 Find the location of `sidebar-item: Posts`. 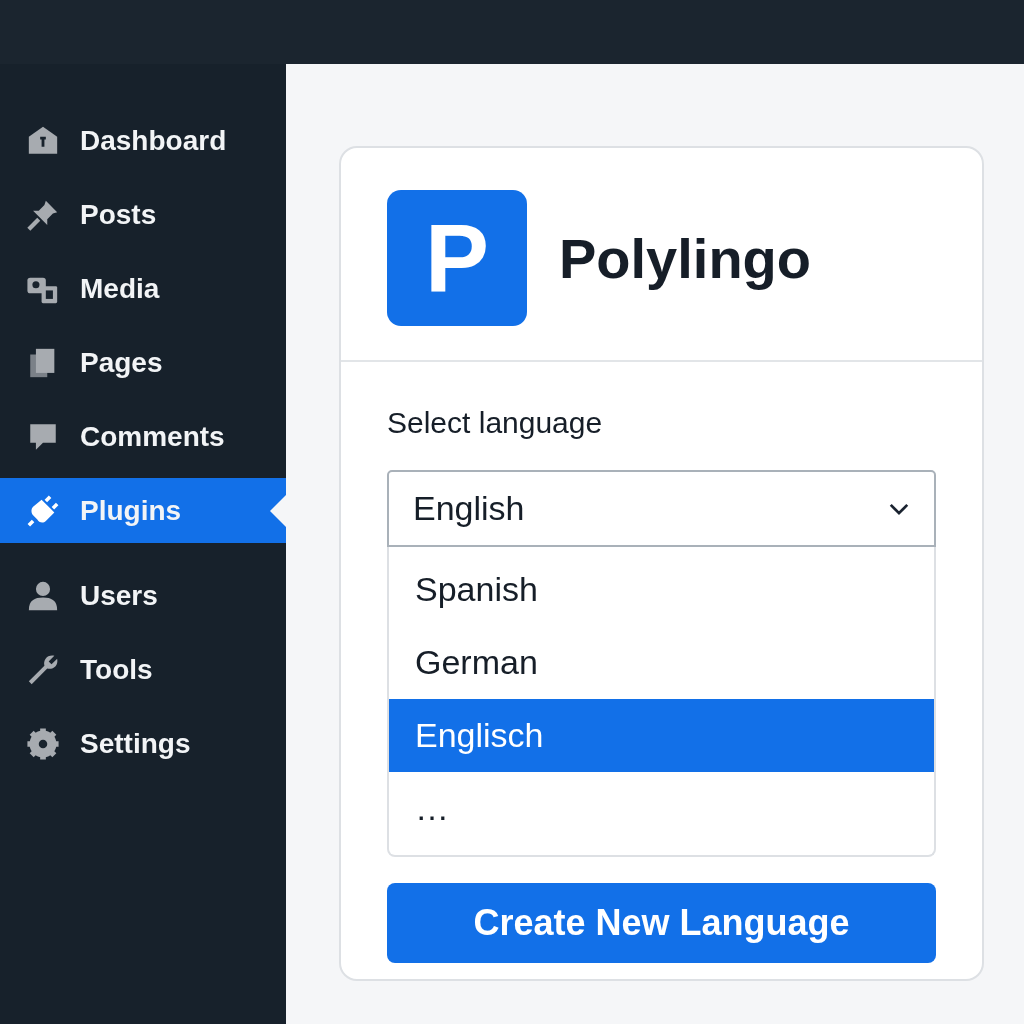

sidebar-item: Posts is located at coordinates (143, 214).